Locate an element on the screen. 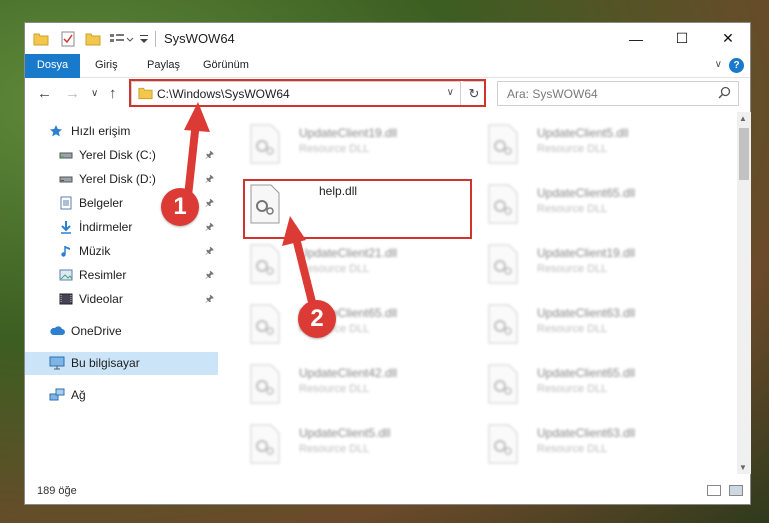 The height and width of the screenshot is (523, 769). item-count: 189 öğe is located at coordinates (57, 491).